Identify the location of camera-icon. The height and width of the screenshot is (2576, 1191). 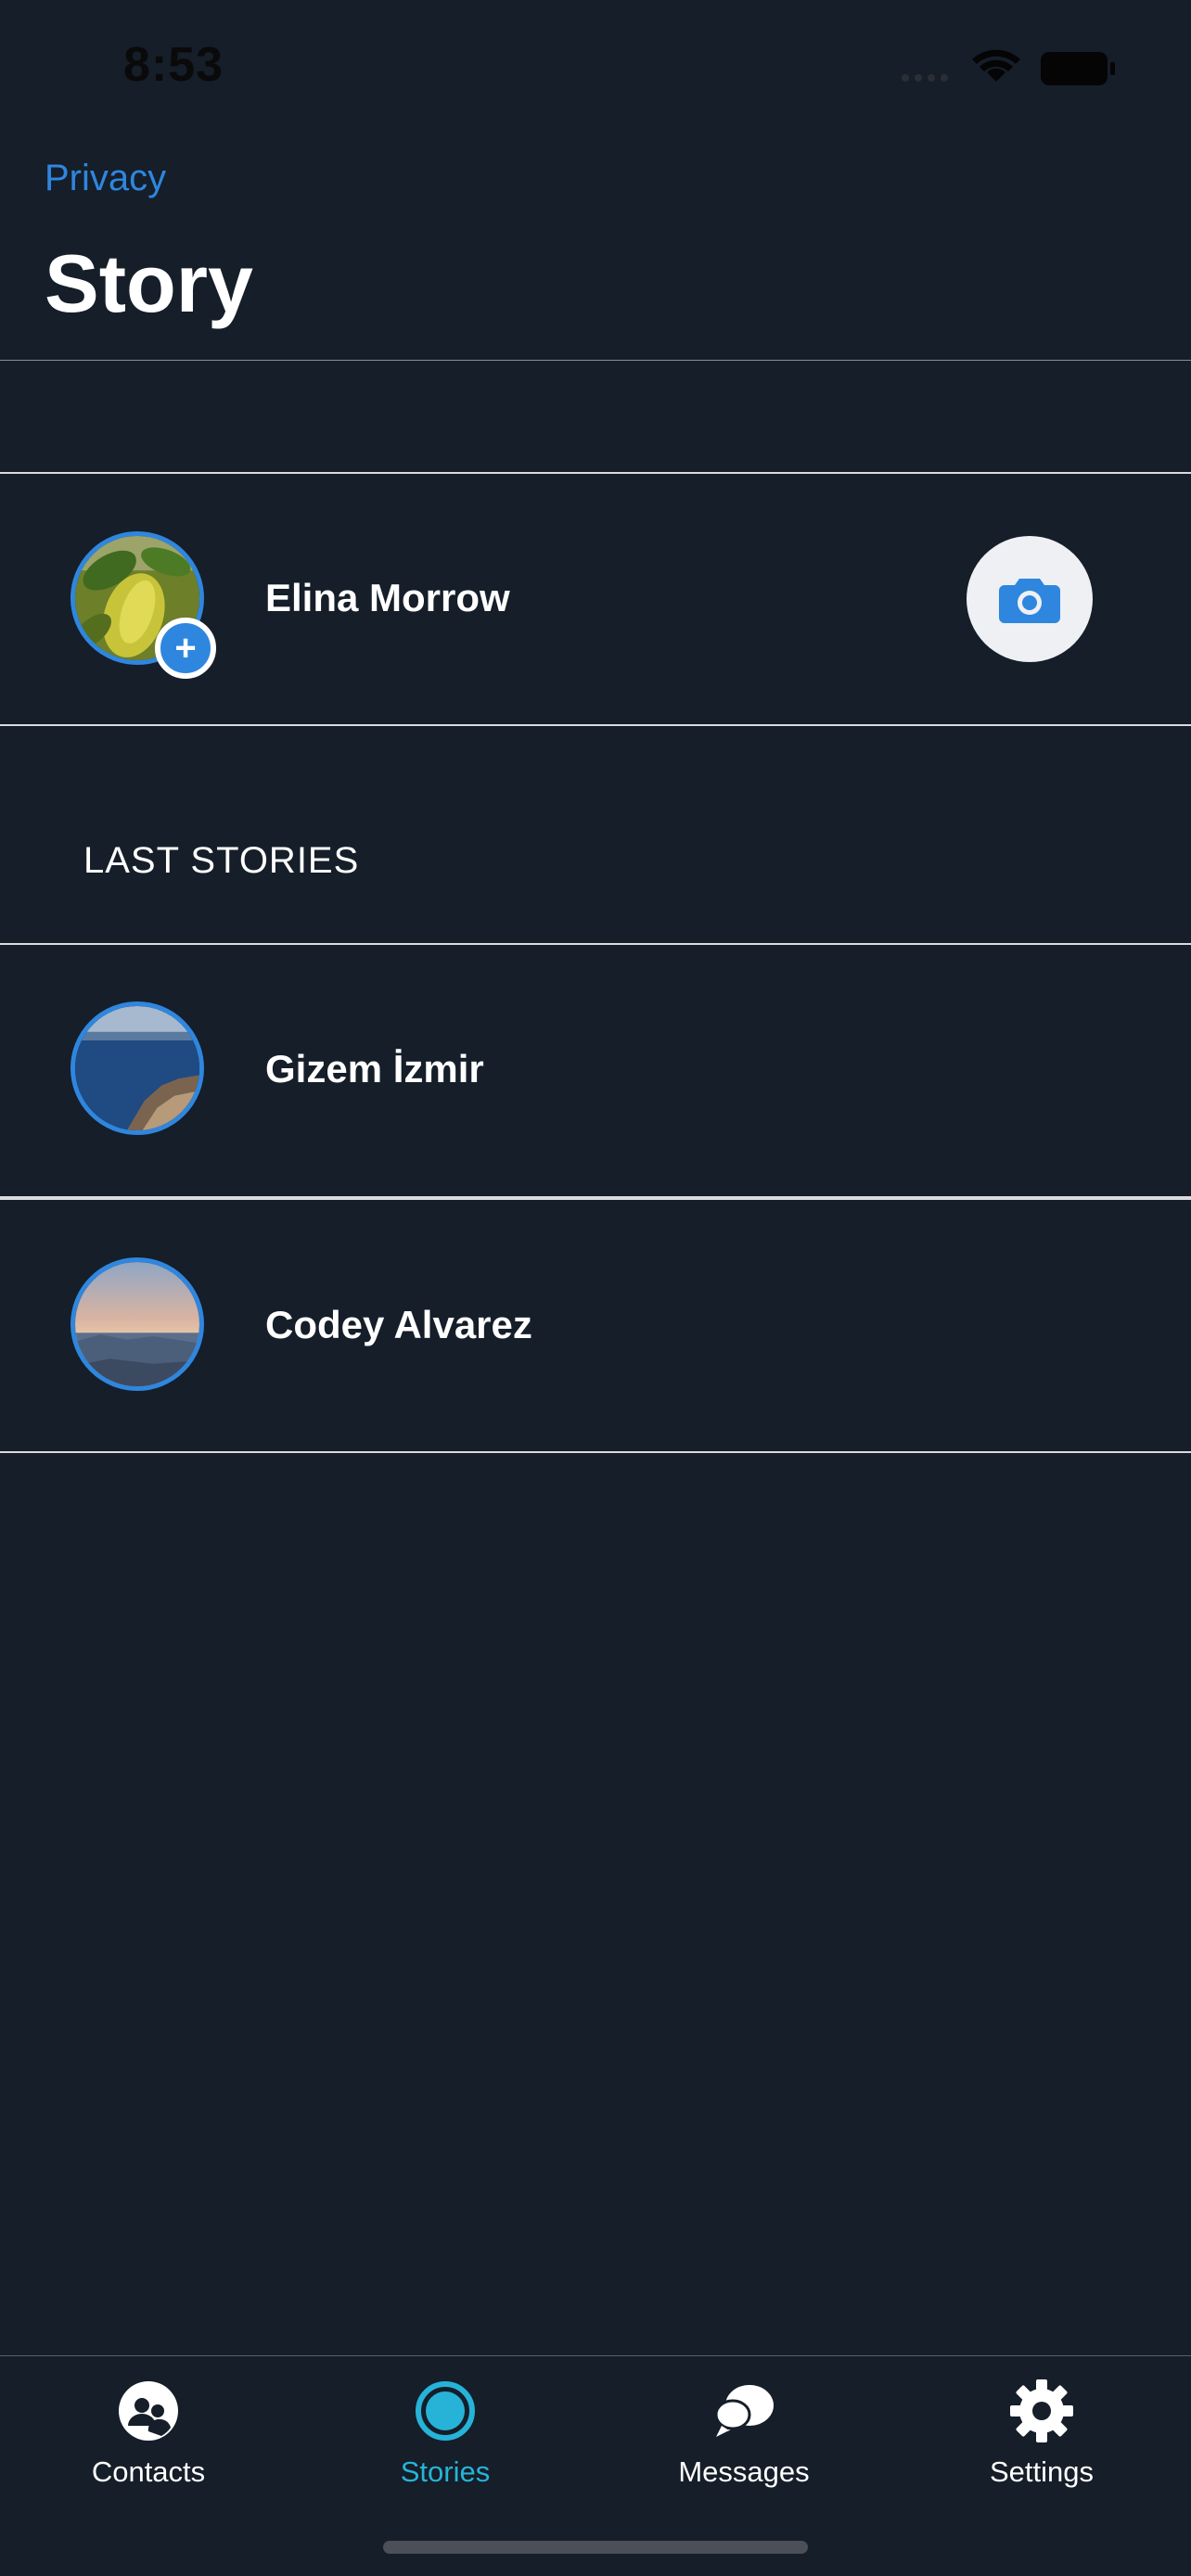
(1029, 601).